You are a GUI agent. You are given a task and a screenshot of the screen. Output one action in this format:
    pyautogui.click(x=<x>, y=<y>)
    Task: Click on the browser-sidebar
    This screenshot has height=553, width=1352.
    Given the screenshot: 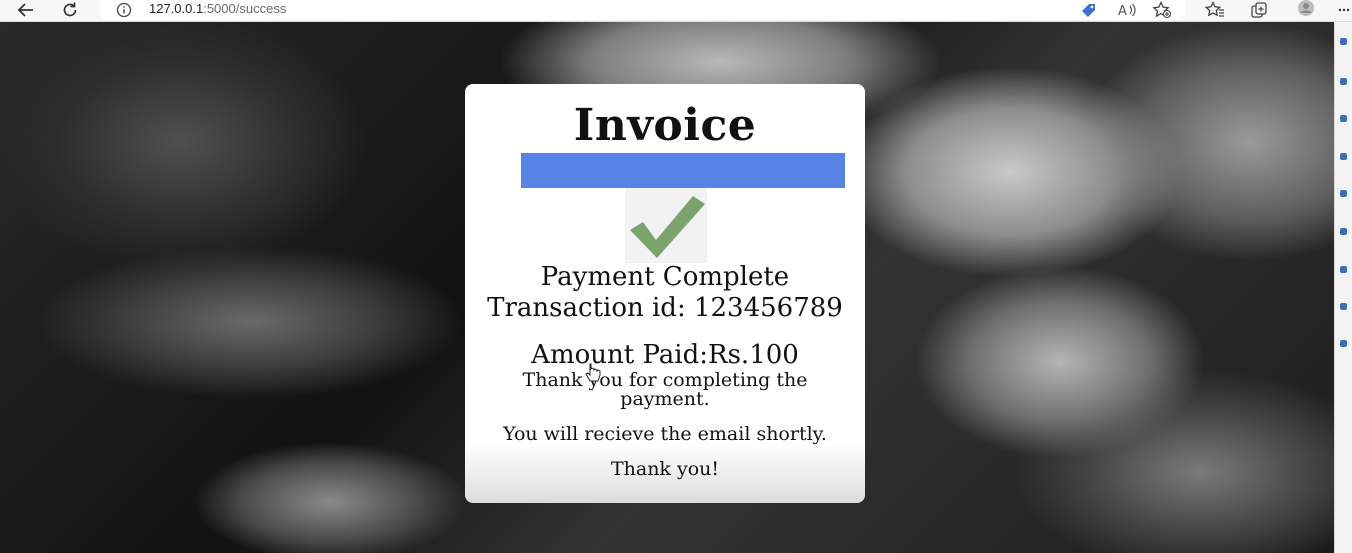 What is the action you would take?
    pyautogui.click(x=1343, y=287)
    